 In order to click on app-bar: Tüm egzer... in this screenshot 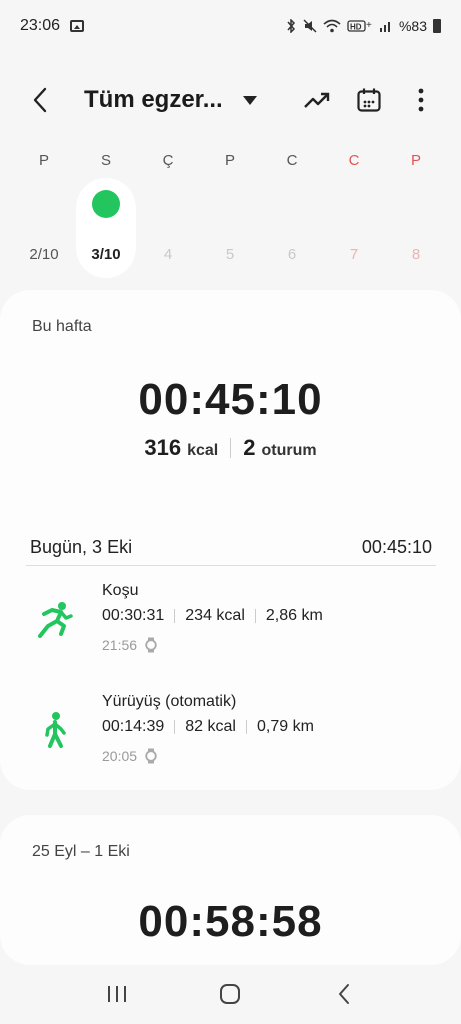, I will do `click(230, 100)`.